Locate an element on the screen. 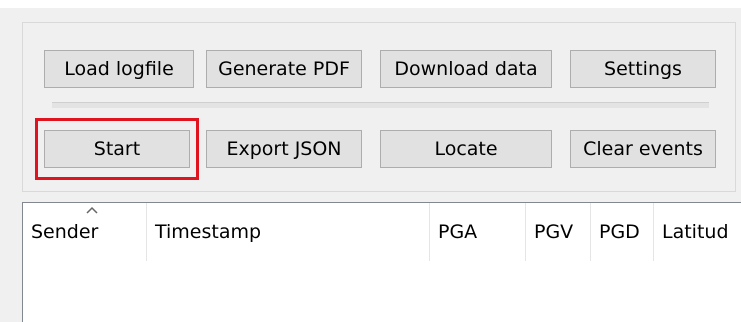 The width and height of the screenshot is (741, 322). toolbar-separator is located at coordinates (380, 105).